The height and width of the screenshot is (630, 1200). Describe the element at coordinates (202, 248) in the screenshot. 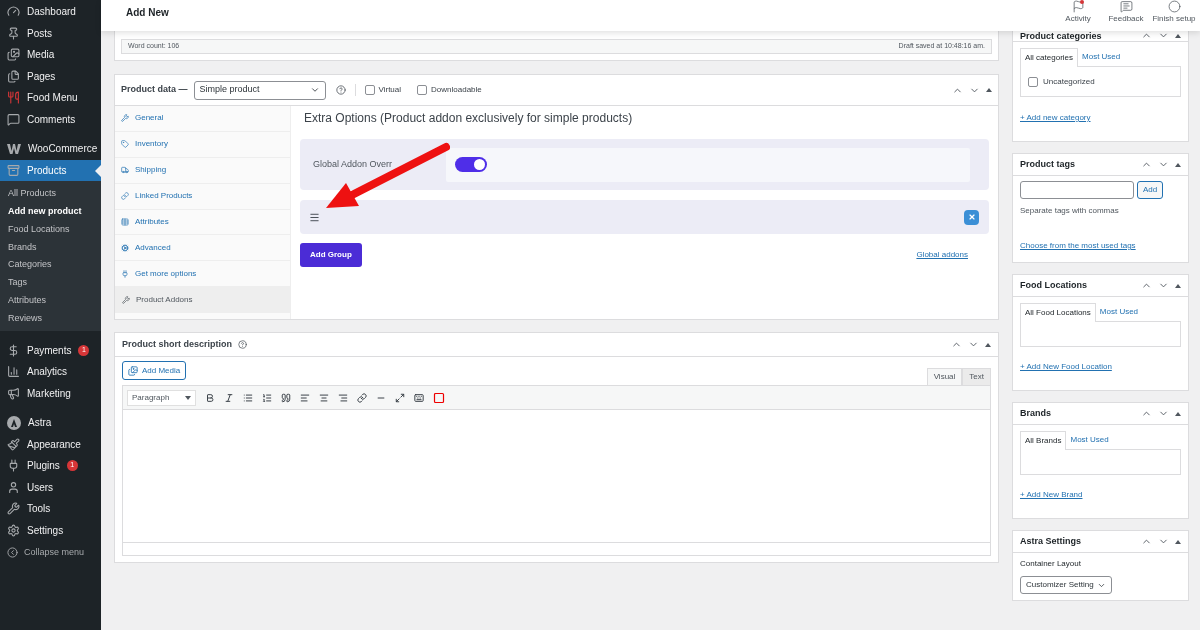

I see `product-data-tab: Advanced` at that location.